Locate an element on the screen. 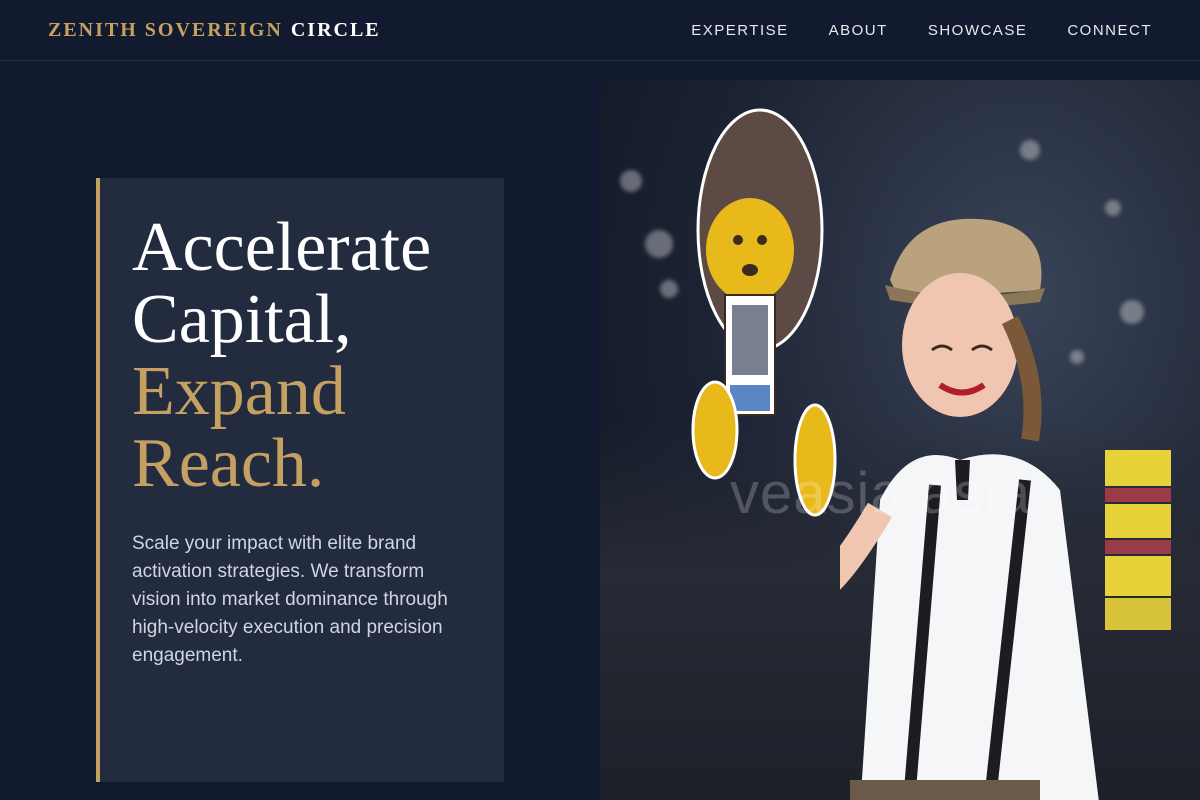 Image resolution: width=1200 pixels, height=800 pixels. hero-headline: Accelerate Capital, Expand Reach. is located at coordinates (302, 356).